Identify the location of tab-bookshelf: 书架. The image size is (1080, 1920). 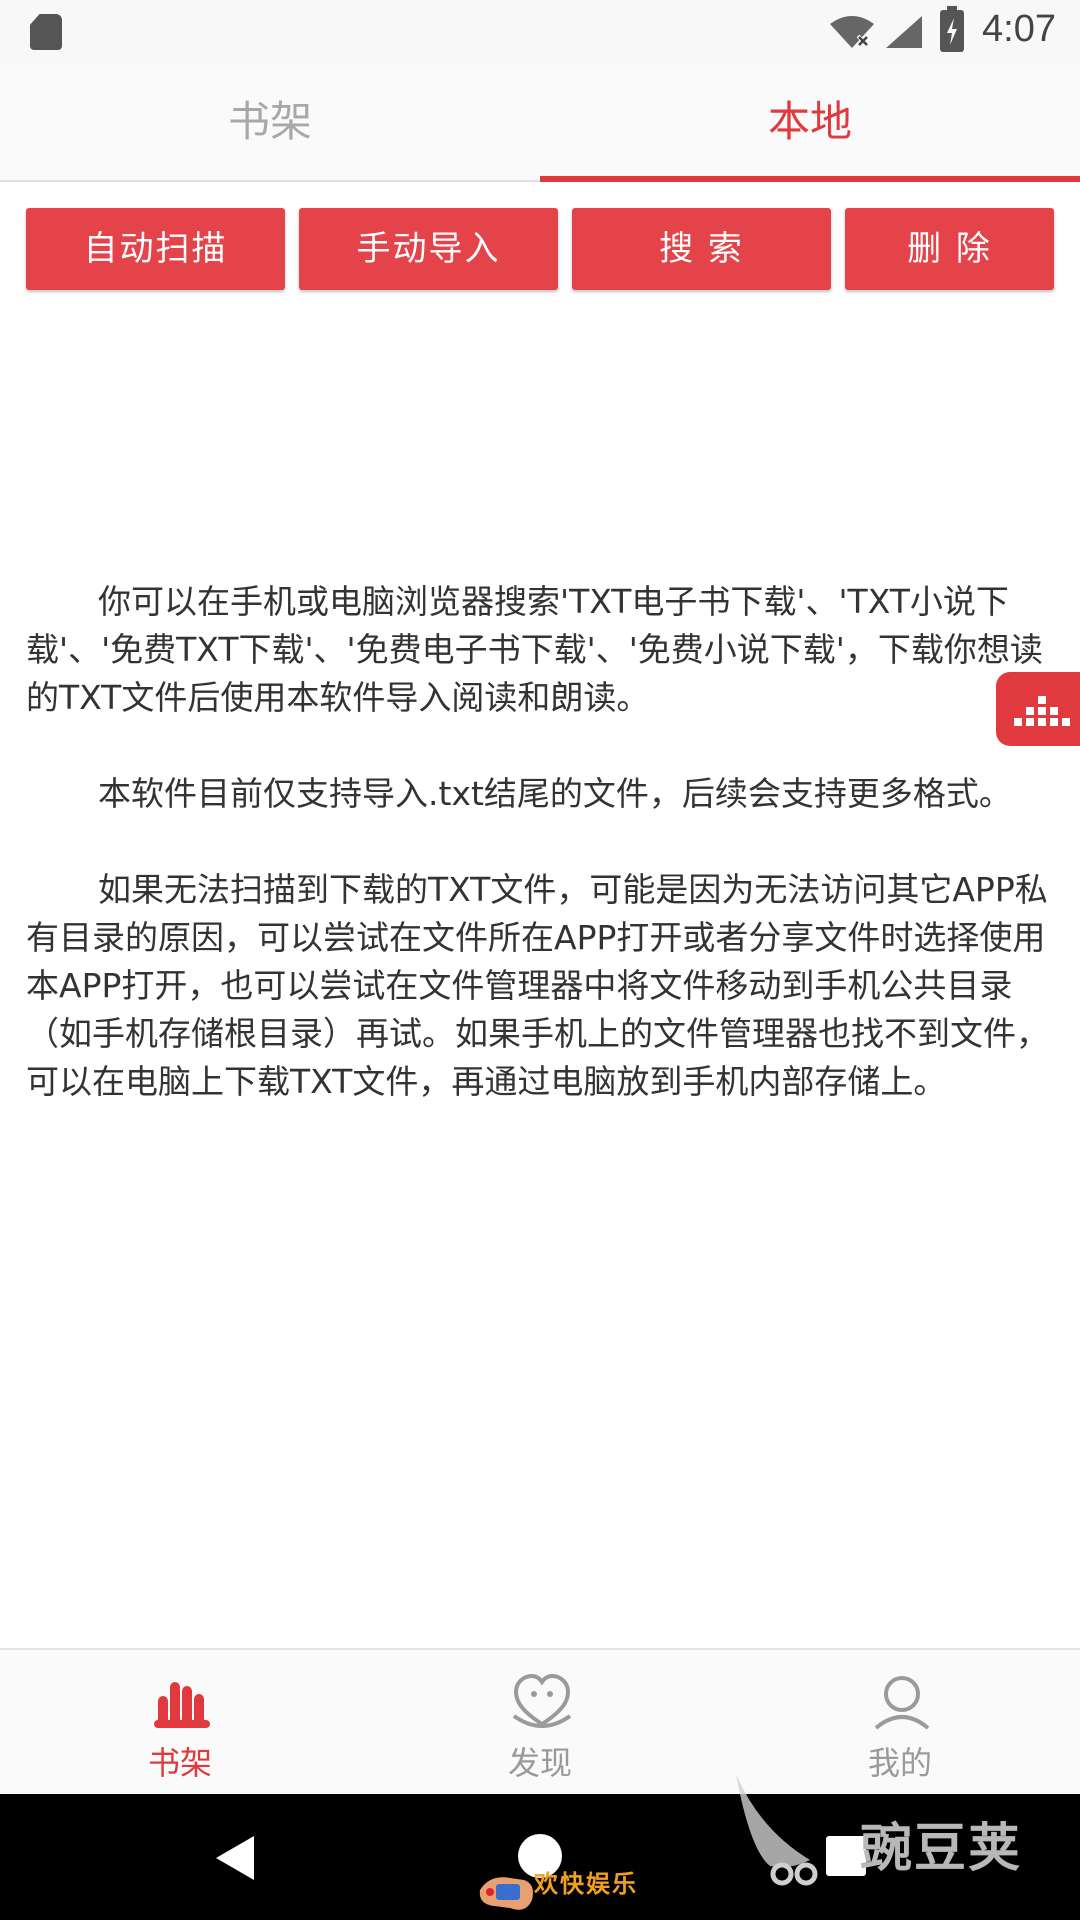
(270, 122).